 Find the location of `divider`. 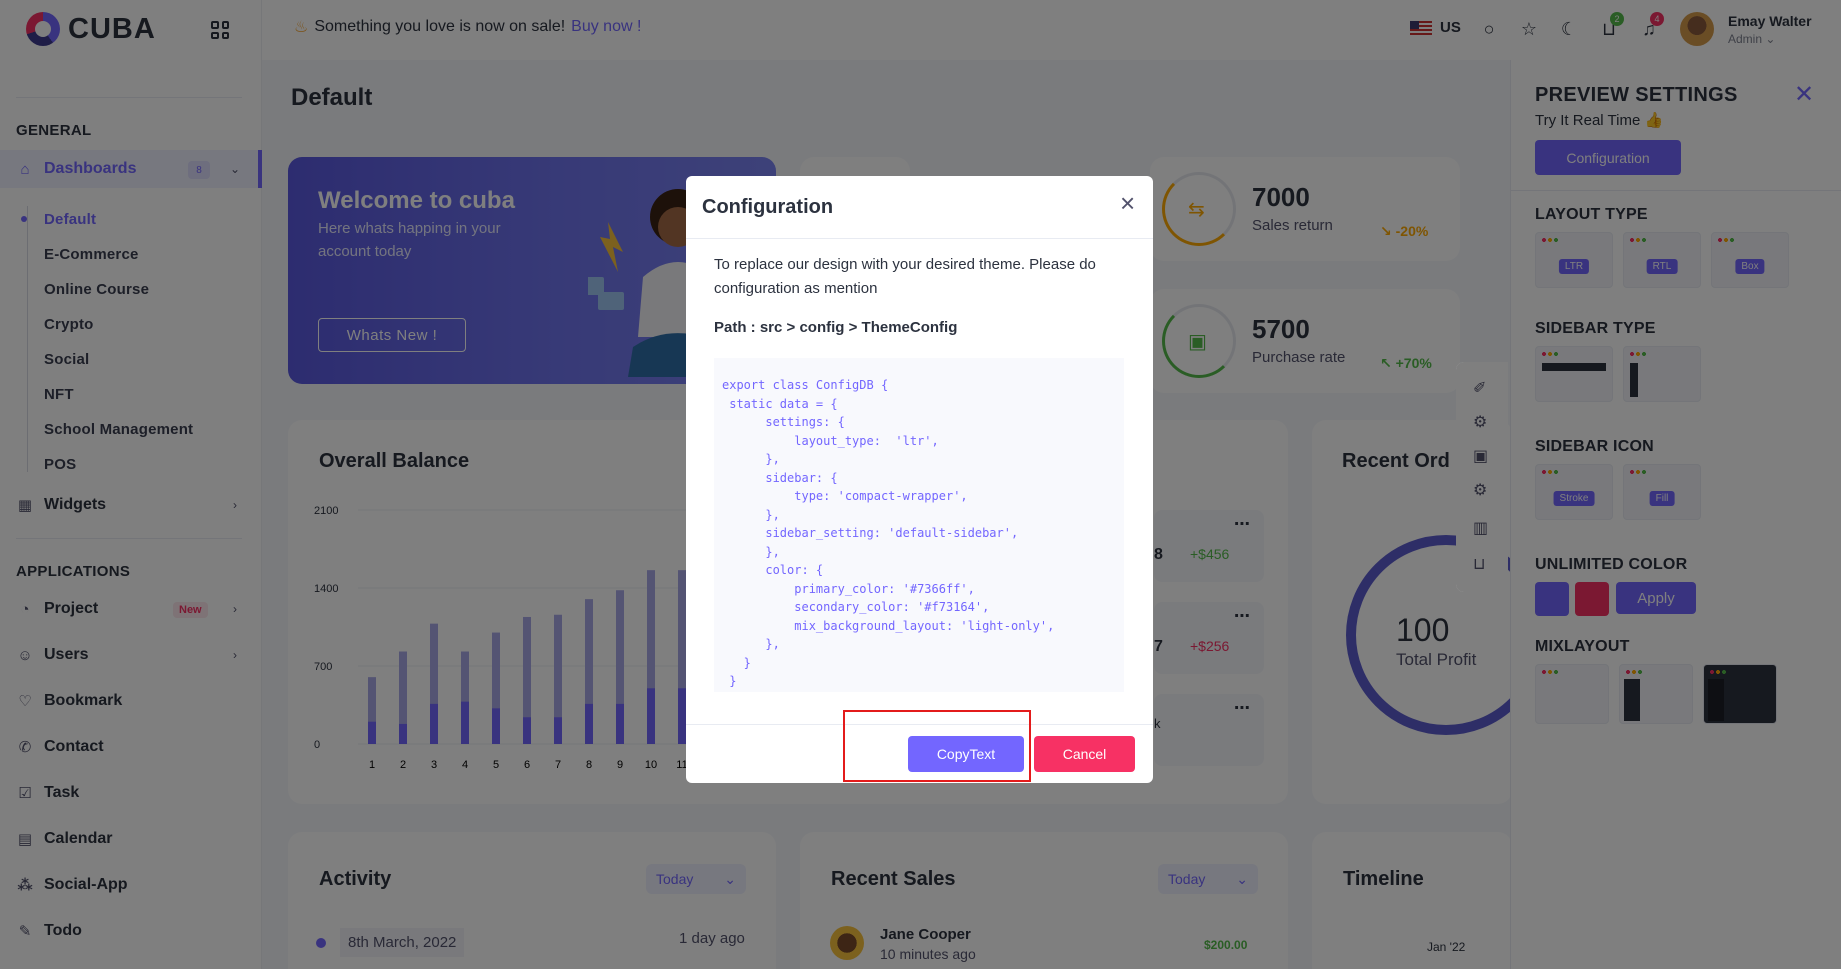

divider is located at coordinates (919, 238).